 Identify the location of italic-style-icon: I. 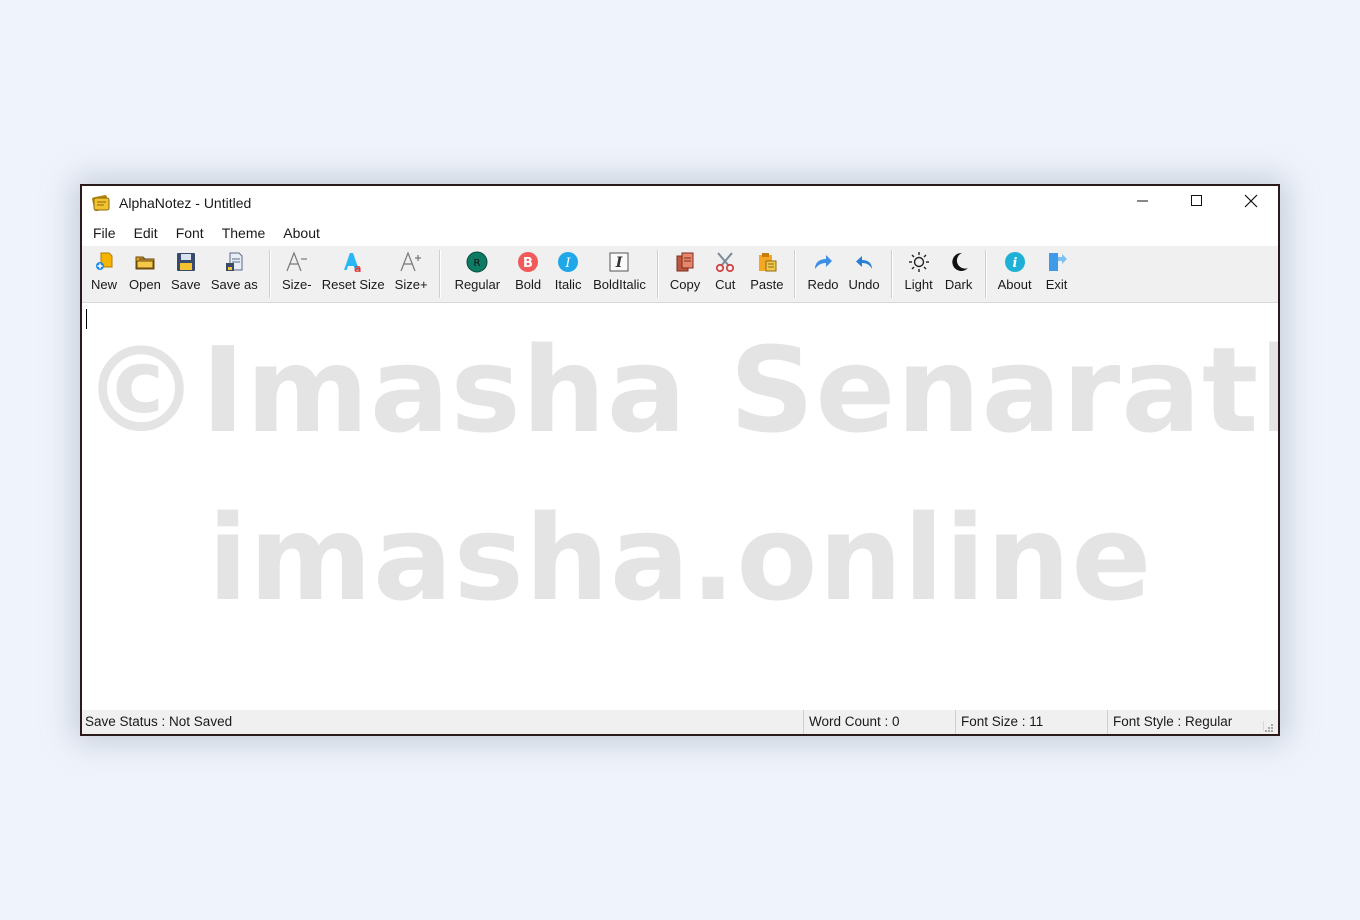
(568, 262).